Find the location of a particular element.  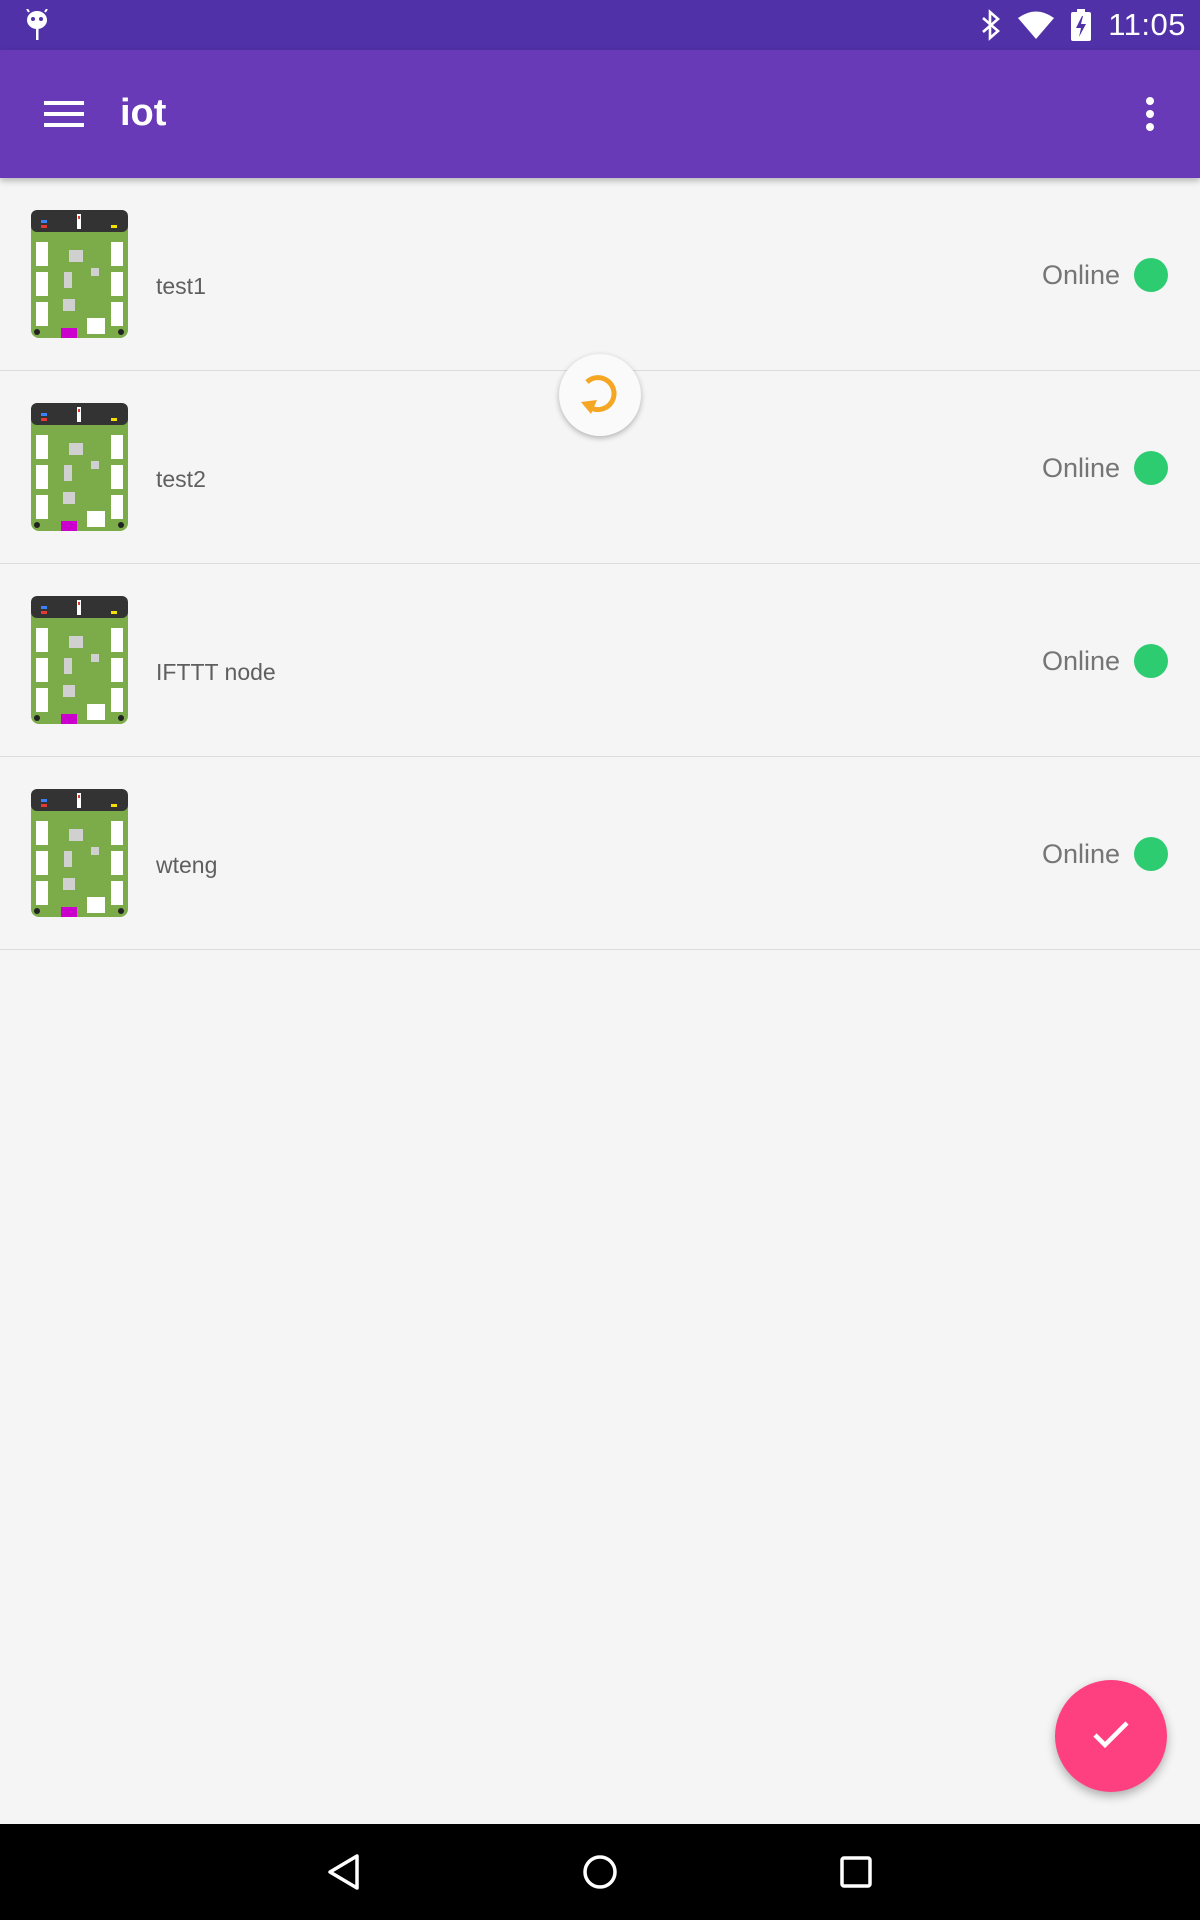

home-icon is located at coordinates (600, 1872).